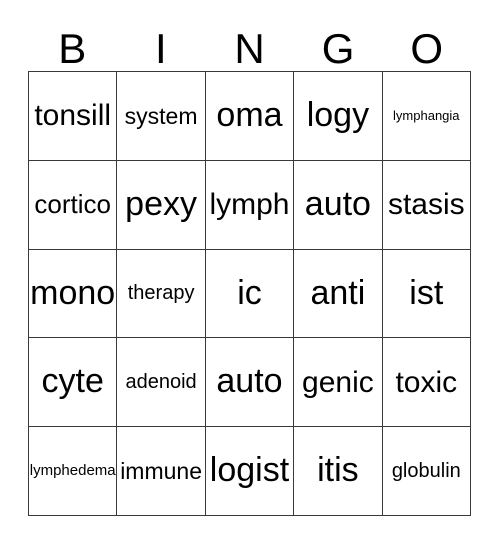  I want to click on bingo-cell: logy, so click(338, 116).